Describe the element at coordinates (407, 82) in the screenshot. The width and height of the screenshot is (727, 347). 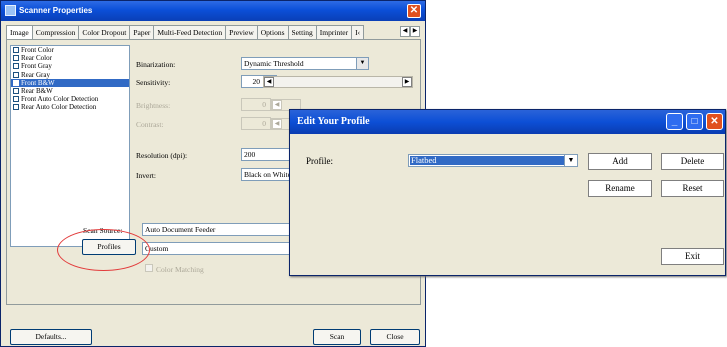
I see `scroll-right-icon: ▶` at that location.